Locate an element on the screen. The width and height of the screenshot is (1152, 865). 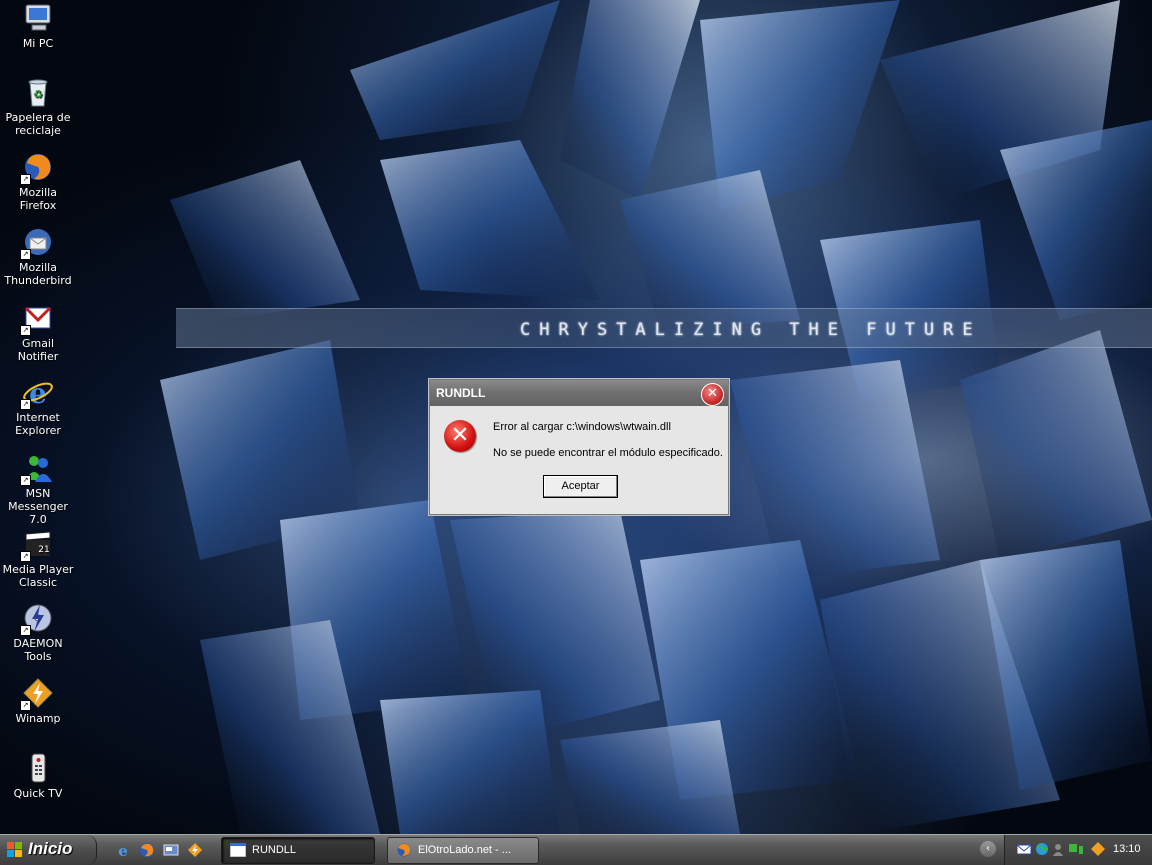
desktop-icon-winamp: ↗ Winamp is located at coordinates (38, 701).